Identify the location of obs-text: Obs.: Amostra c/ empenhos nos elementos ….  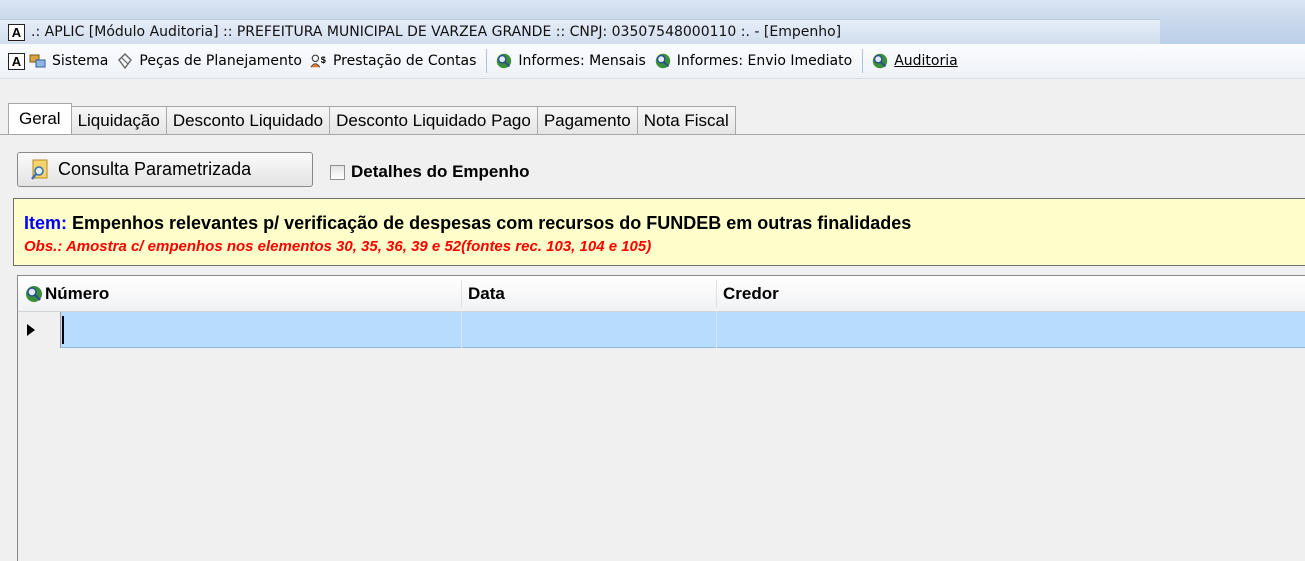
(338, 246).